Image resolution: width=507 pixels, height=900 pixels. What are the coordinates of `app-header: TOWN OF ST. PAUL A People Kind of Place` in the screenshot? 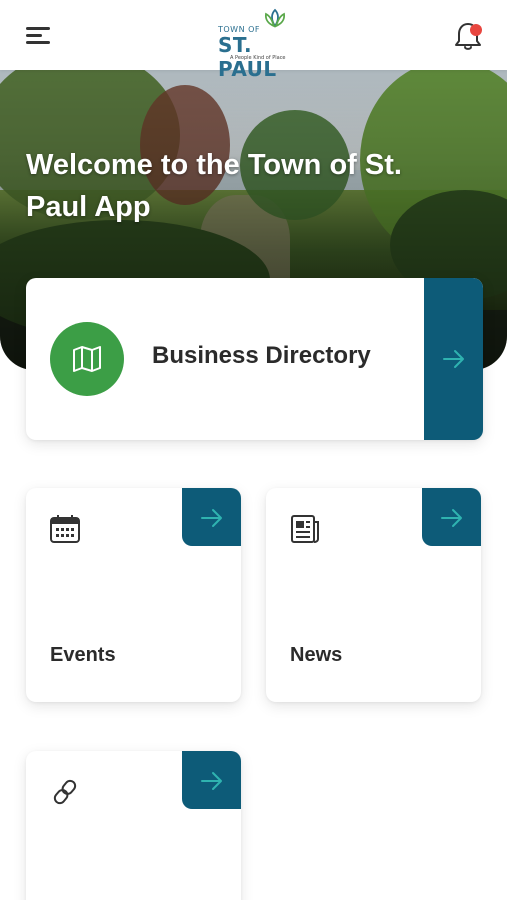 It's located at (253, 40).